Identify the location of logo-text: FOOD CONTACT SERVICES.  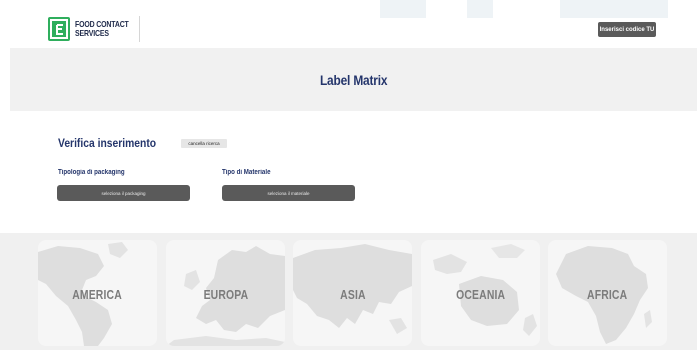
(102, 29).